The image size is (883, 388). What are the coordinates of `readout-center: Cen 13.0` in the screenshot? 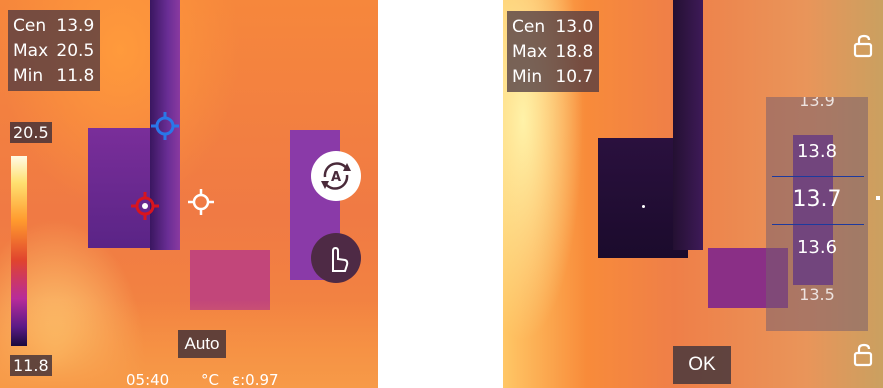 It's located at (553, 27).